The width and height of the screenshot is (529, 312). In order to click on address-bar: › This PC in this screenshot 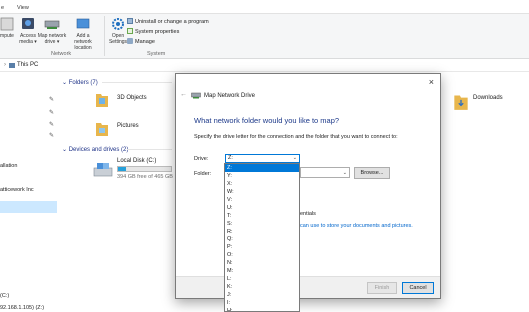, I will do `click(264, 66)`.